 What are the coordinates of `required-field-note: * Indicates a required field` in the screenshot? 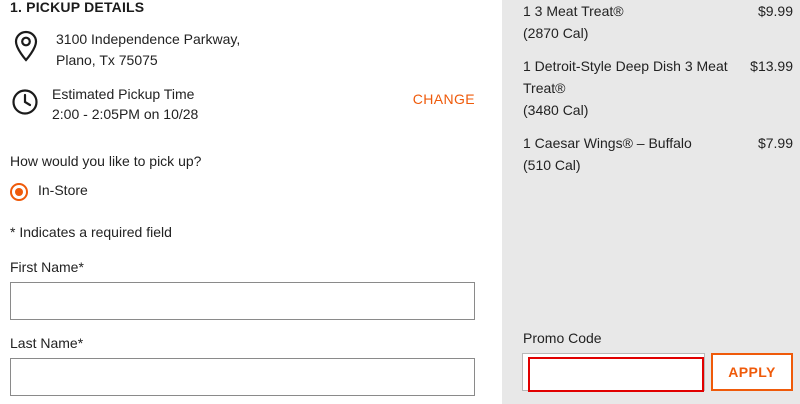 It's located at (91, 232).